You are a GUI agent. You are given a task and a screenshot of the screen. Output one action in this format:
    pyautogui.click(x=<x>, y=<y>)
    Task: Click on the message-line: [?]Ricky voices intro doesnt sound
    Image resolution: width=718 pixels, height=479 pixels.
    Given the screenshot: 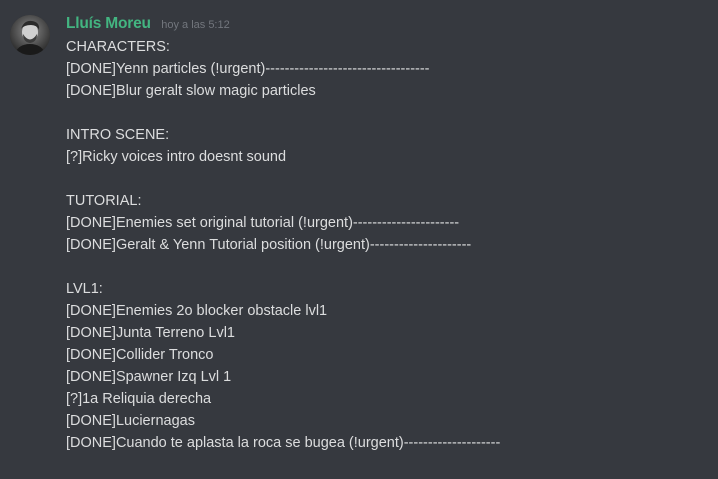 What is the action you would take?
    pyautogui.click(x=176, y=157)
    